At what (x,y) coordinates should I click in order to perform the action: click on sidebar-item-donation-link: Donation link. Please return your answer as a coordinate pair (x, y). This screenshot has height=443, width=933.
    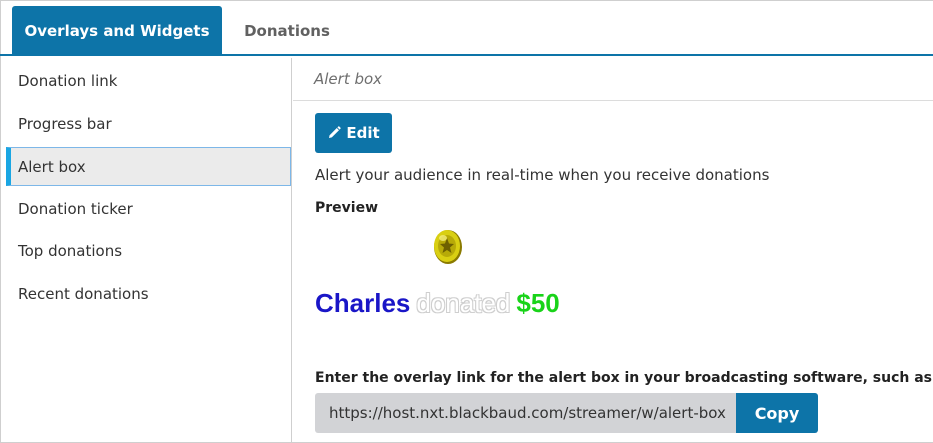
    Looking at the image, I should click on (148, 81).